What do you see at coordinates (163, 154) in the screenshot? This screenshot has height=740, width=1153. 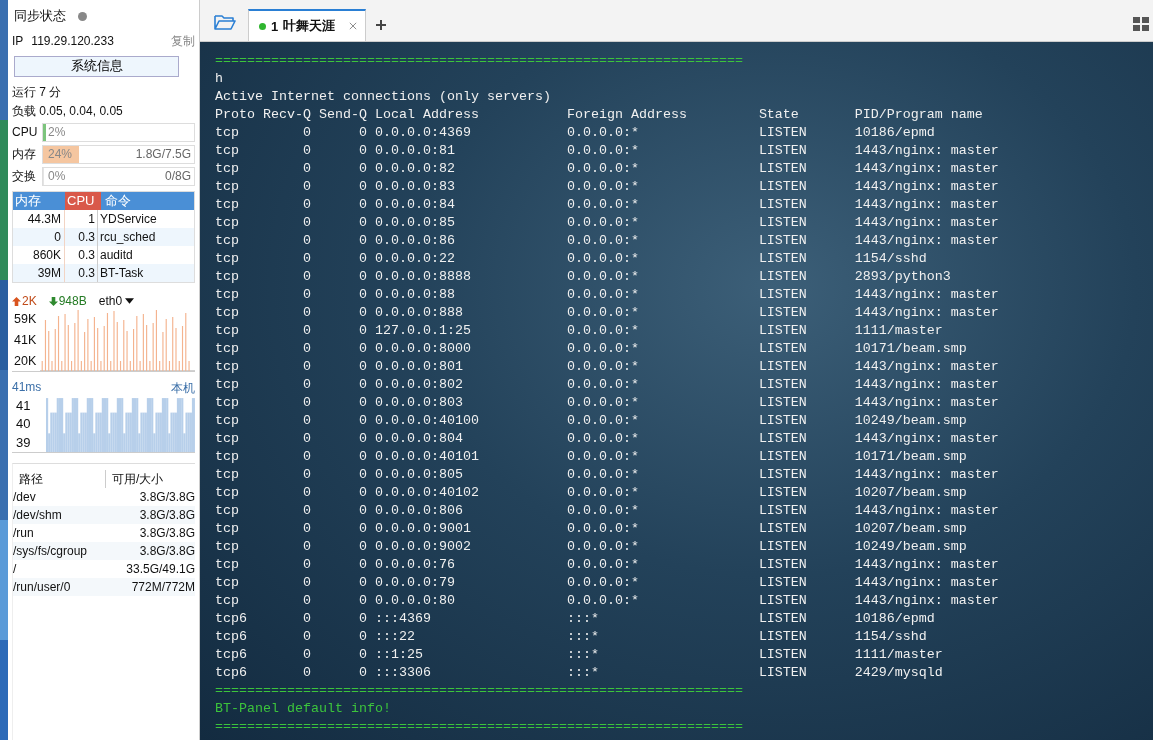 I see `usage-amount: 1.8G/7.5G` at bounding box center [163, 154].